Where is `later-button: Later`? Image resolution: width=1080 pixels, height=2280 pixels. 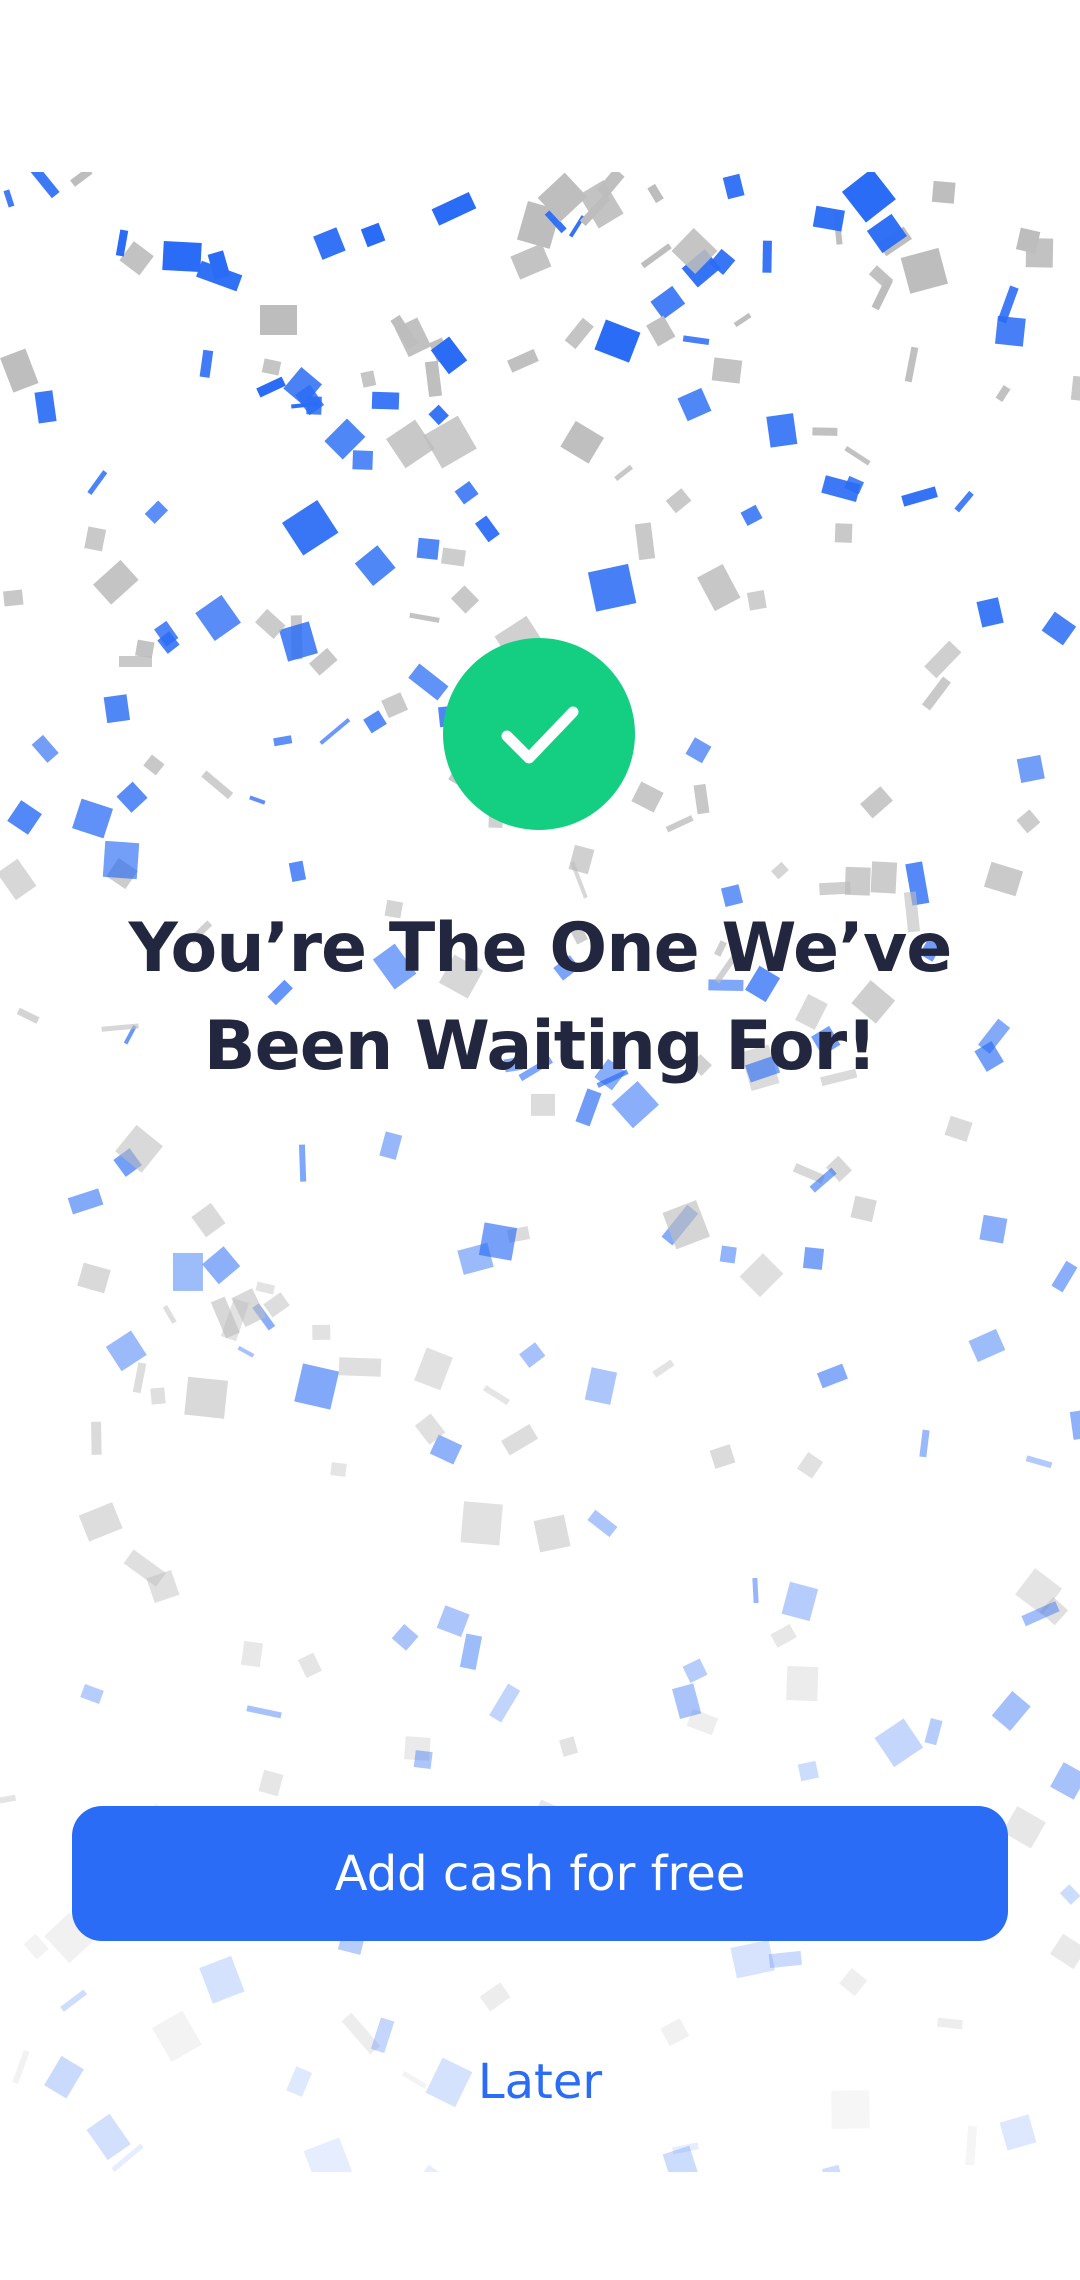 later-button: Later is located at coordinates (540, 2082).